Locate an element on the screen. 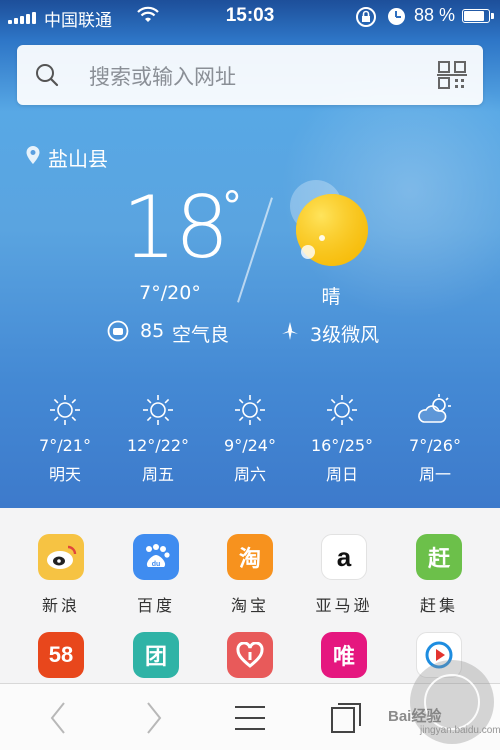  watermark-subtext: jingyan.baidu.com is located at coordinates (460, 730).